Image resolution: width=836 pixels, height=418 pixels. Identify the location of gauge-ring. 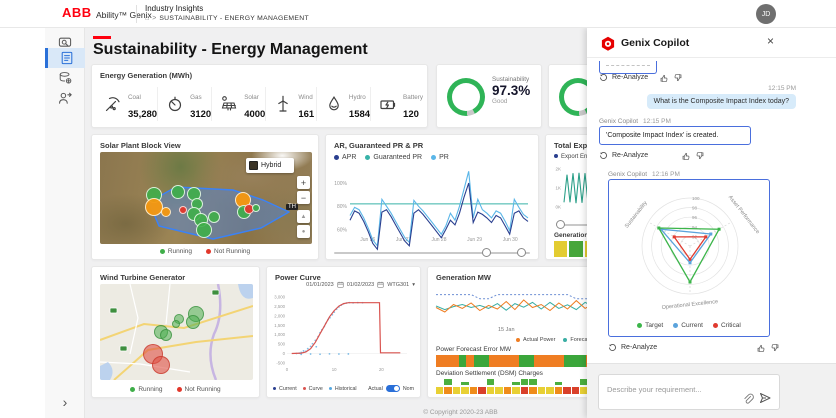
(466, 97).